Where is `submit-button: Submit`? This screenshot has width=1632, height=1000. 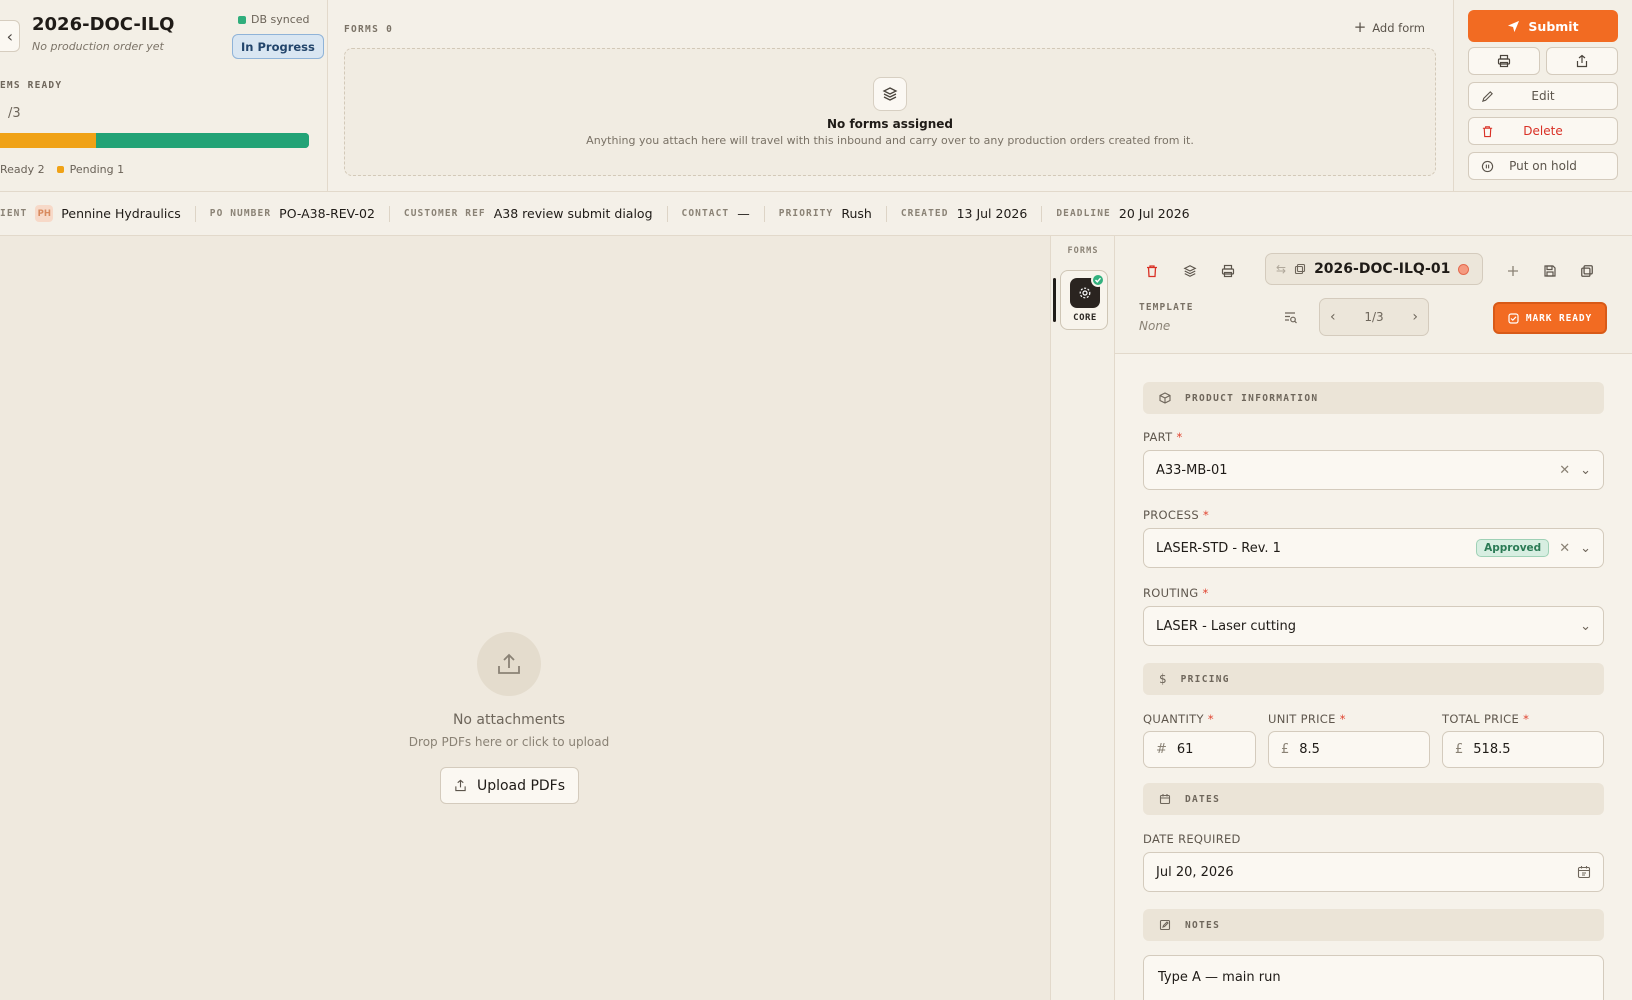 submit-button: Submit is located at coordinates (1543, 26).